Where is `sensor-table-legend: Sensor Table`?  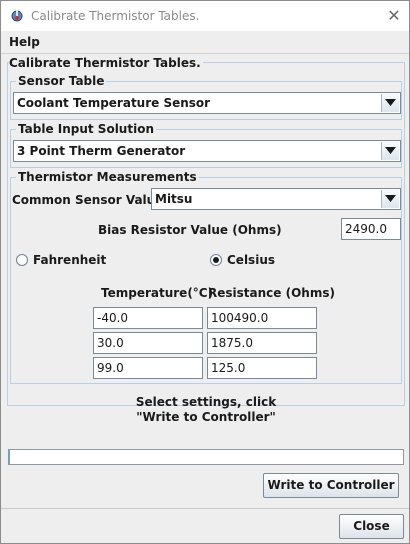
sensor-table-legend: Sensor Table is located at coordinates (61, 81).